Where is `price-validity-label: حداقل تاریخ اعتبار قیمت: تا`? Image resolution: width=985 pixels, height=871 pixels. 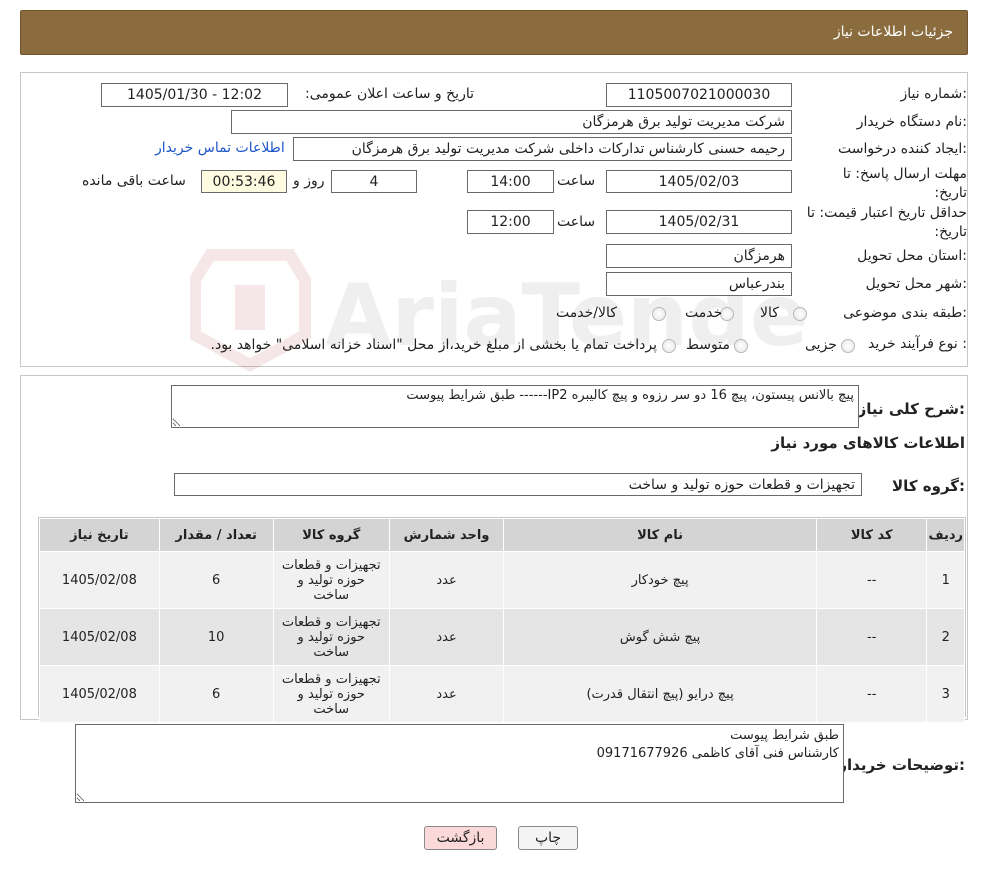 price-validity-label: حداقل تاریخ اعتبار قیمت: تا is located at coordinates (886, 213).